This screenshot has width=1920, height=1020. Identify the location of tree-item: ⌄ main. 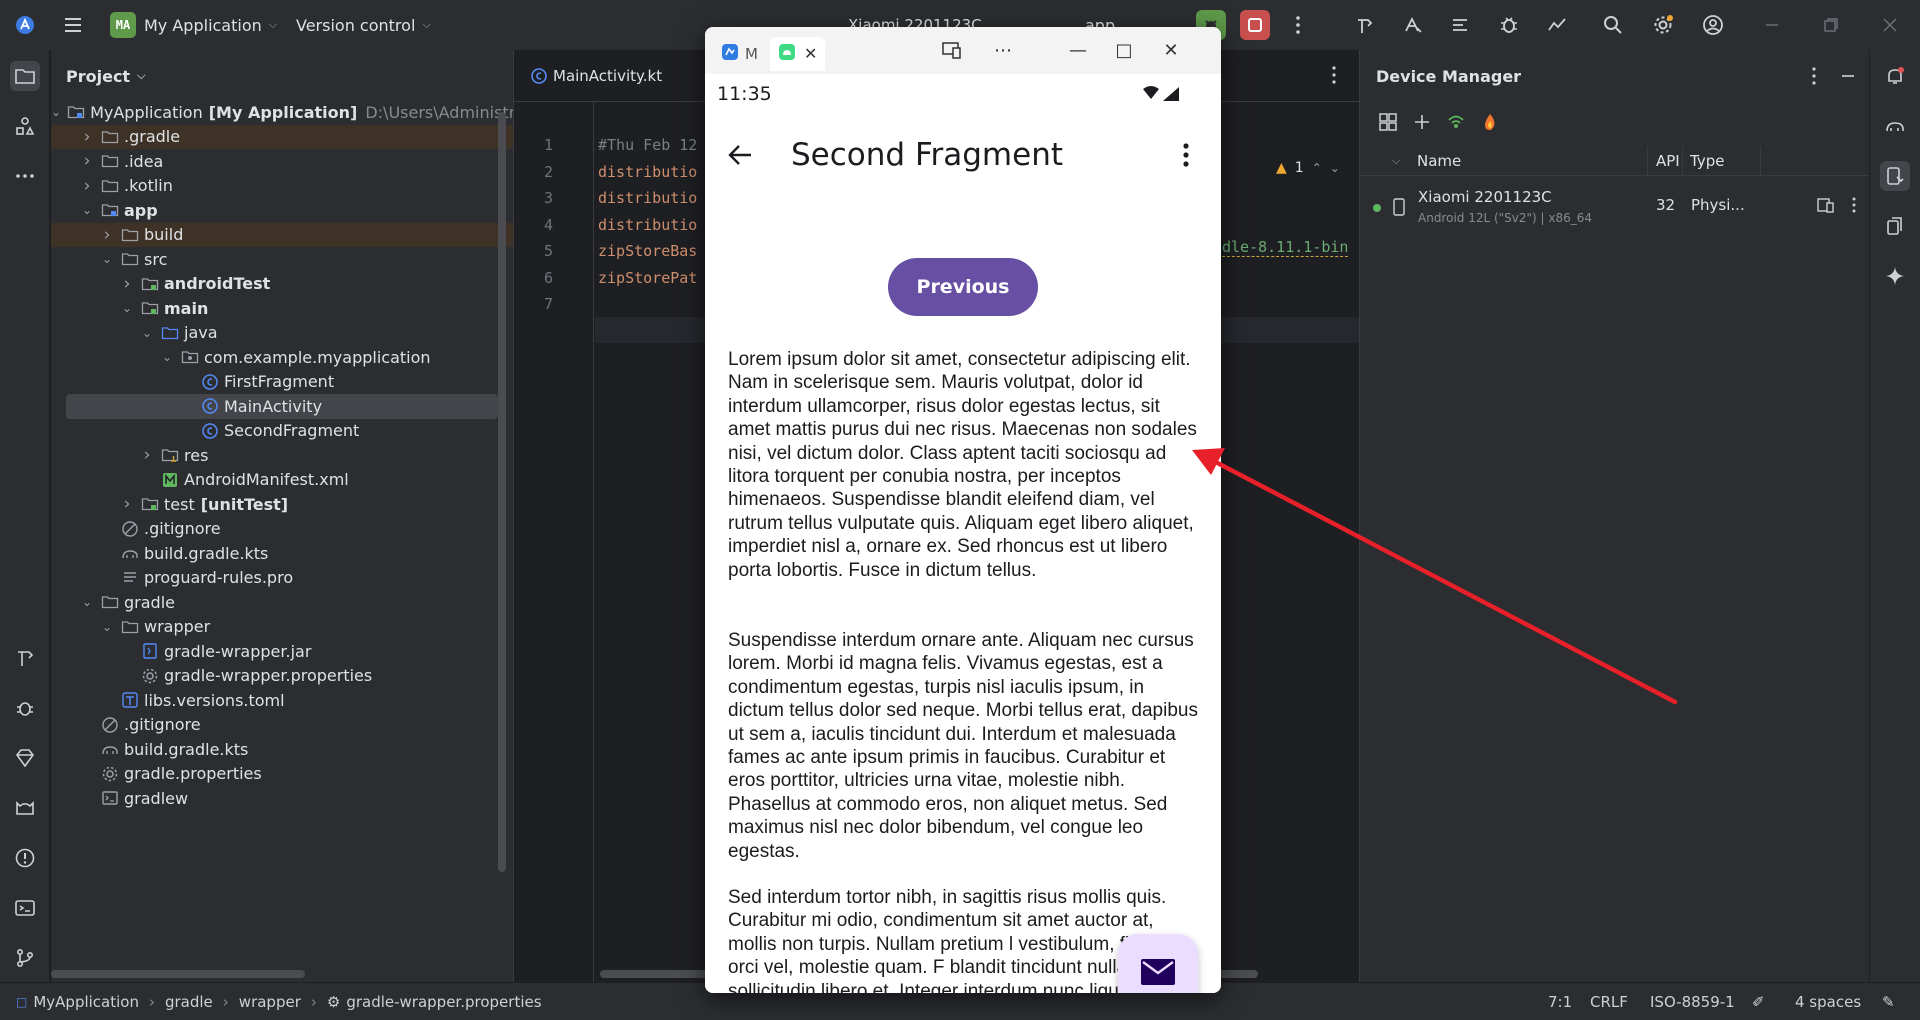
(282, 308).